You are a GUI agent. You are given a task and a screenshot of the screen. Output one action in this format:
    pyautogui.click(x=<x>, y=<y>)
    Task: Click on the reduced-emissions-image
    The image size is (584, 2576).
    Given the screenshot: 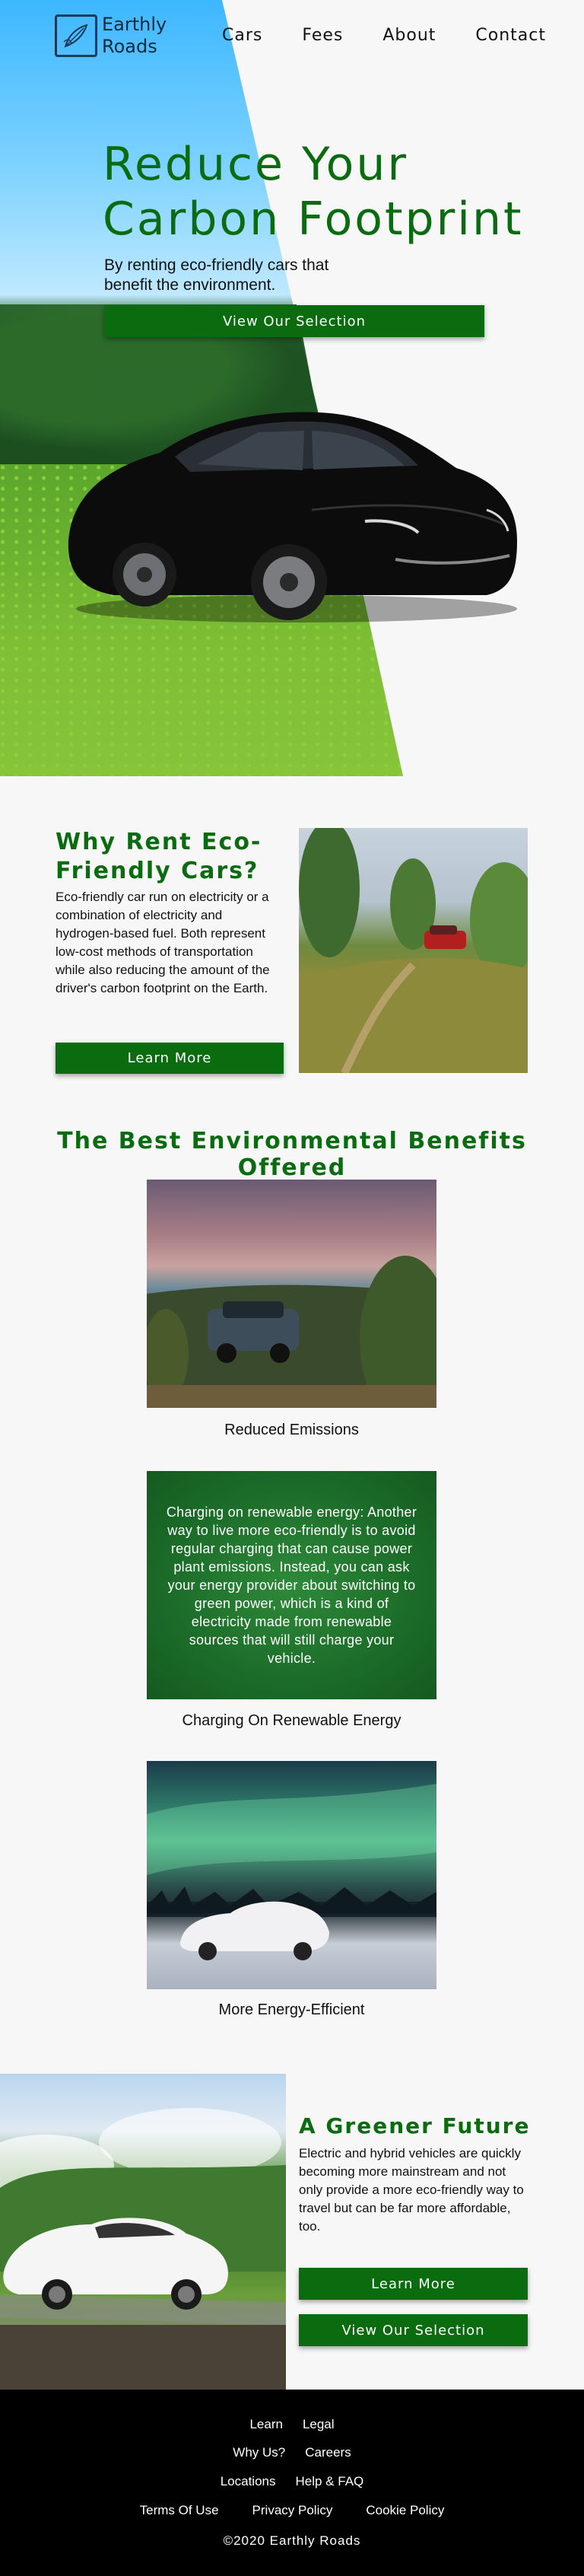 What is the action you would take?
    pyautogui.click(x=291, y=1294)
    